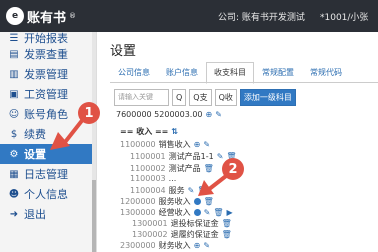 Image resolution: width=378 pixels, height=252 pixels. I want to click on sidebar-item-invoice-check: ▤ 发票查重, so click(48, 54).